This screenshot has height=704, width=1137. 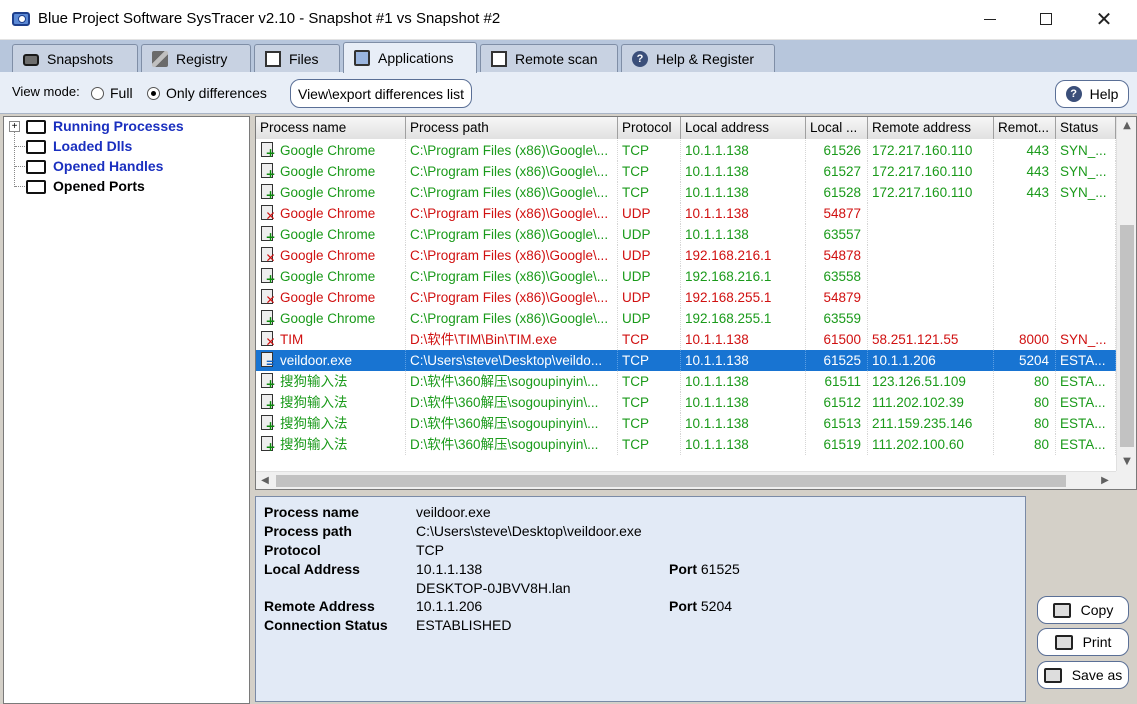 I want to click on folder-icon, so click(x=36, y=167).